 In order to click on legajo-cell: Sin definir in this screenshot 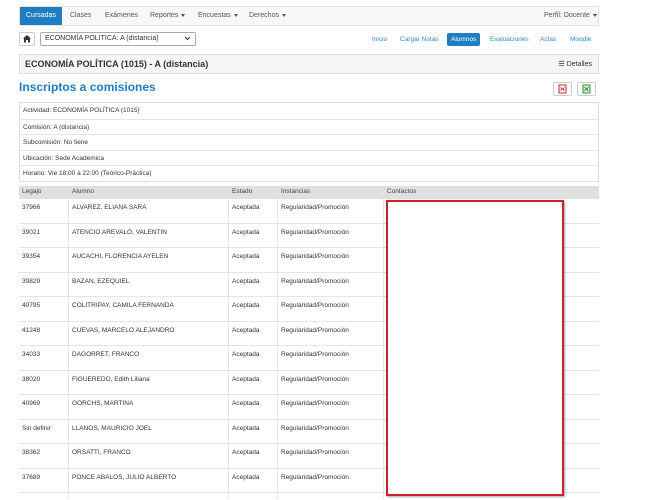, I will do `click(36, 428)`.